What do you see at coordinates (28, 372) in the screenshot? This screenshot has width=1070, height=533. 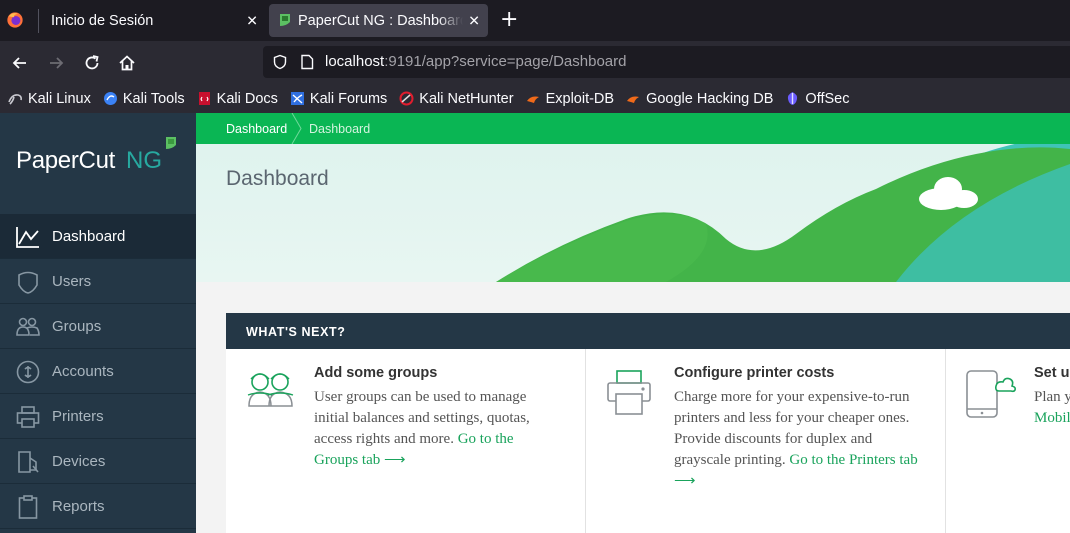 I see `accounts-icon` at bounding box center [28, 372].